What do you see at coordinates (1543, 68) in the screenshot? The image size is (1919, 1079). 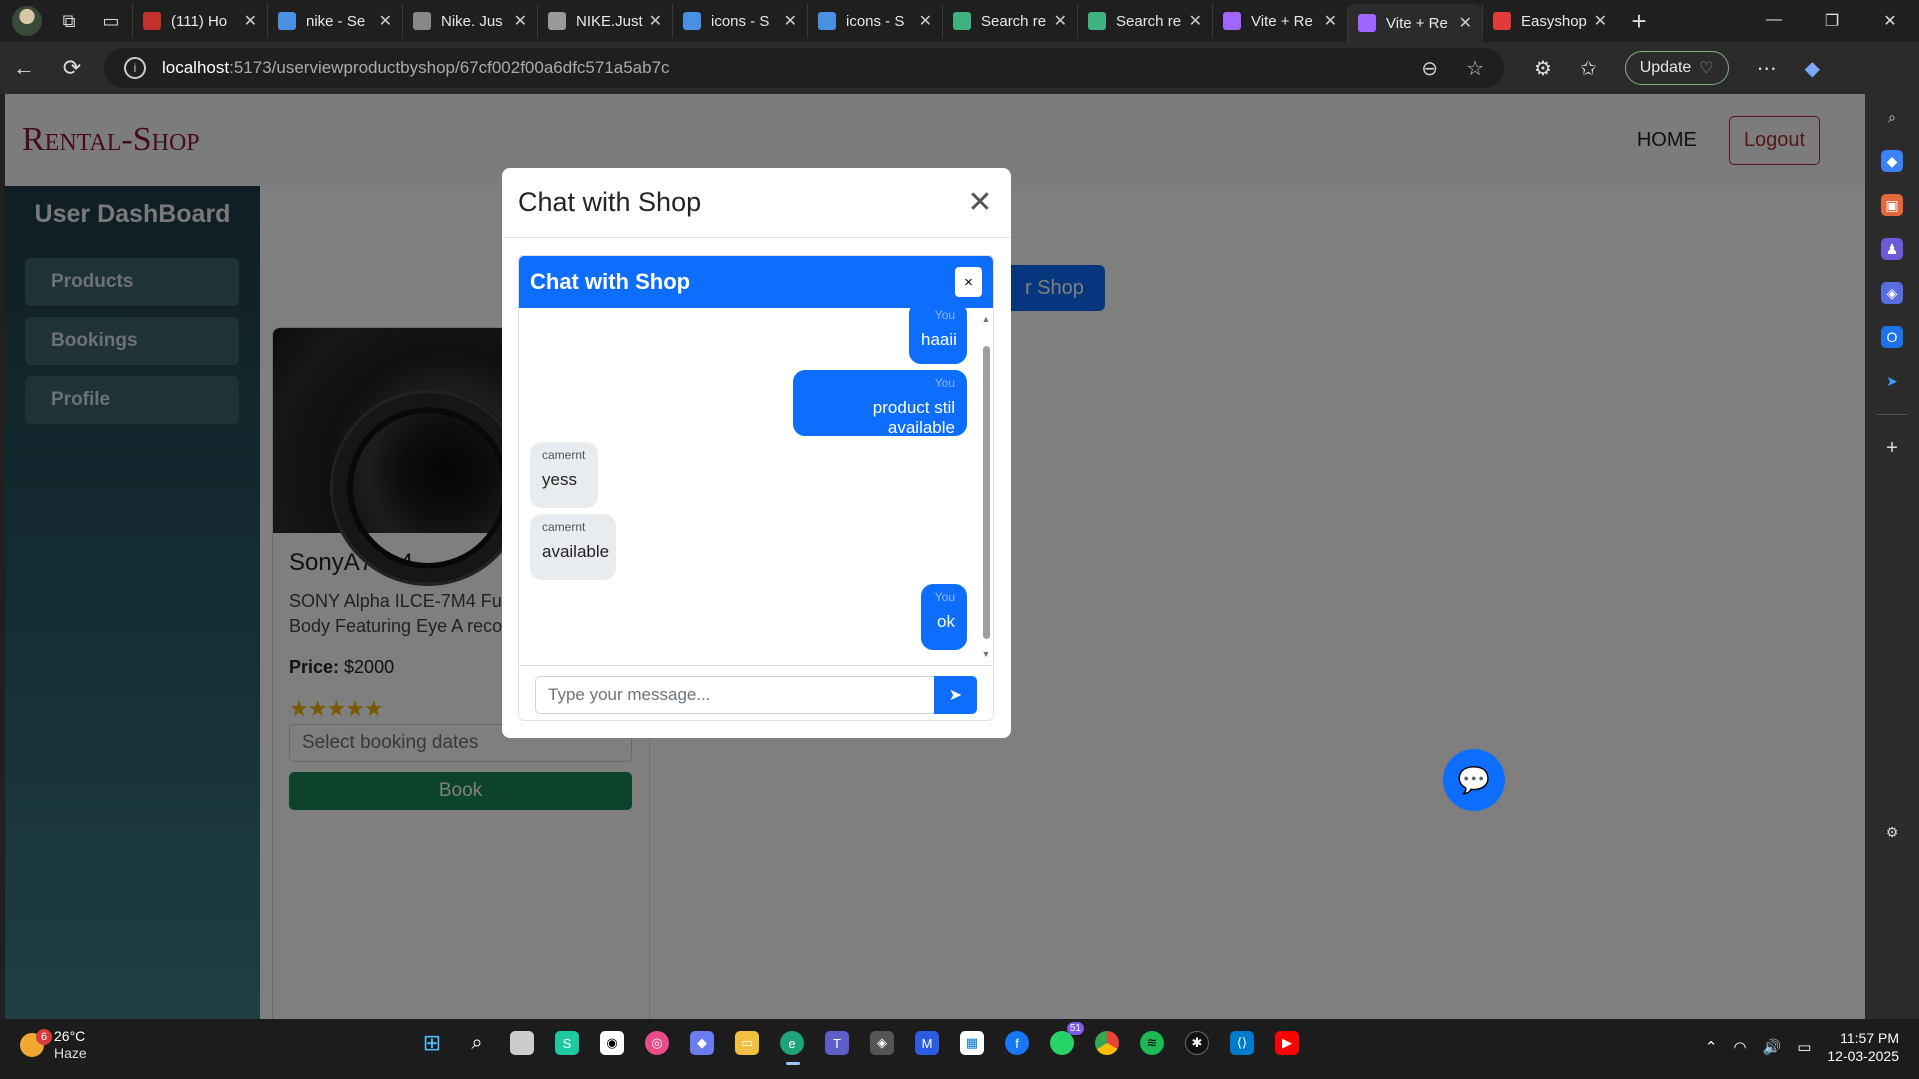 I see `extensions-icon: ⚙` at bounding box center [1543, 68].